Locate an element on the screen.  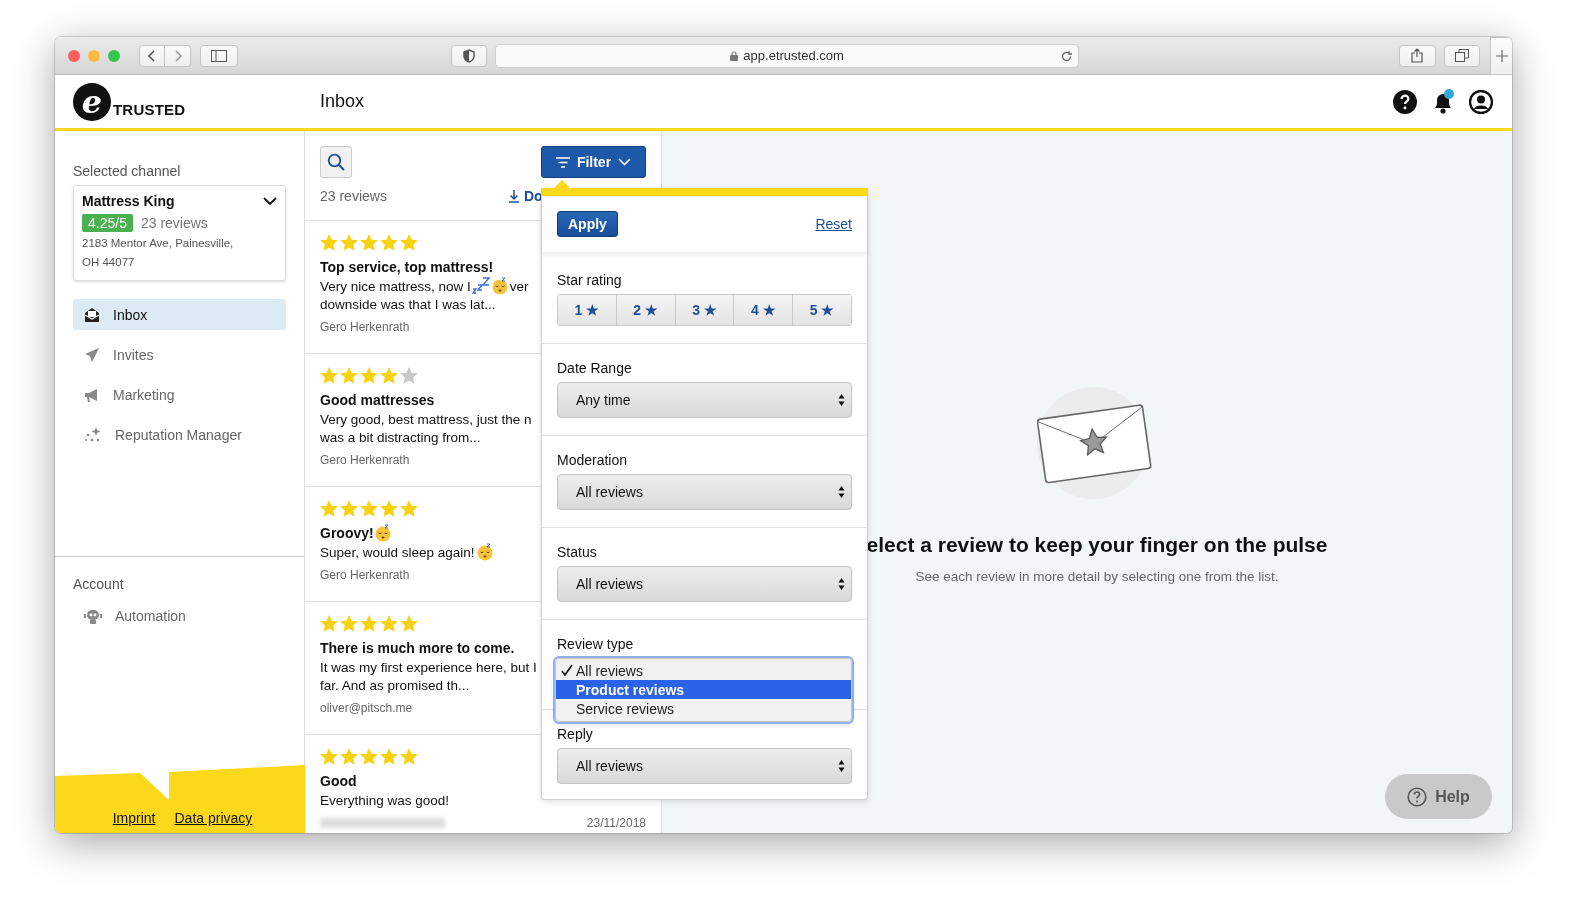
filter-lines-icon is located at coordinates (562, 162).